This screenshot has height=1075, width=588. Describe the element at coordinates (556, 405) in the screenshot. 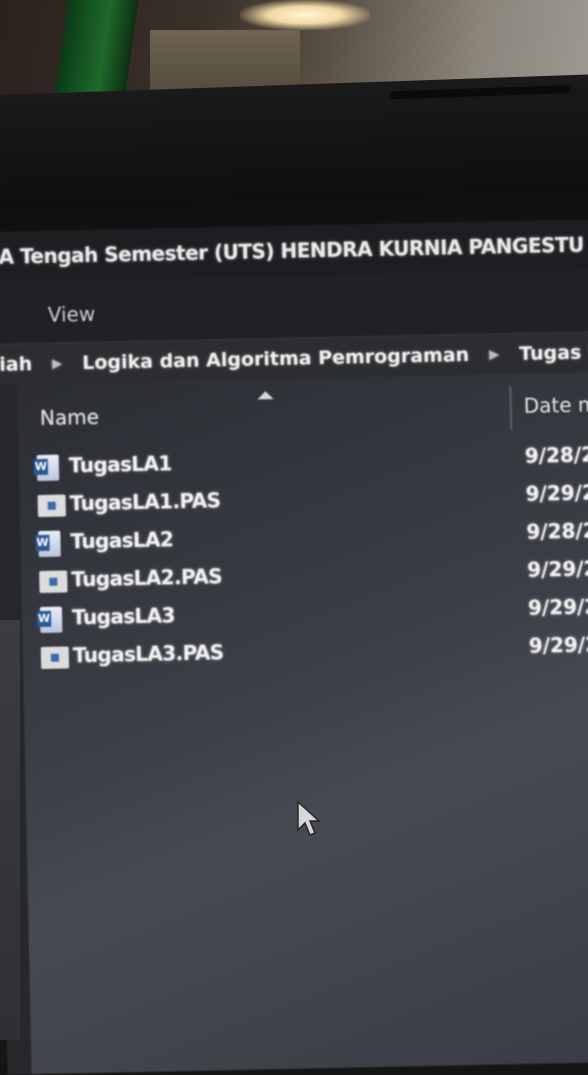

I see `column-header-date: Date m` at that location.